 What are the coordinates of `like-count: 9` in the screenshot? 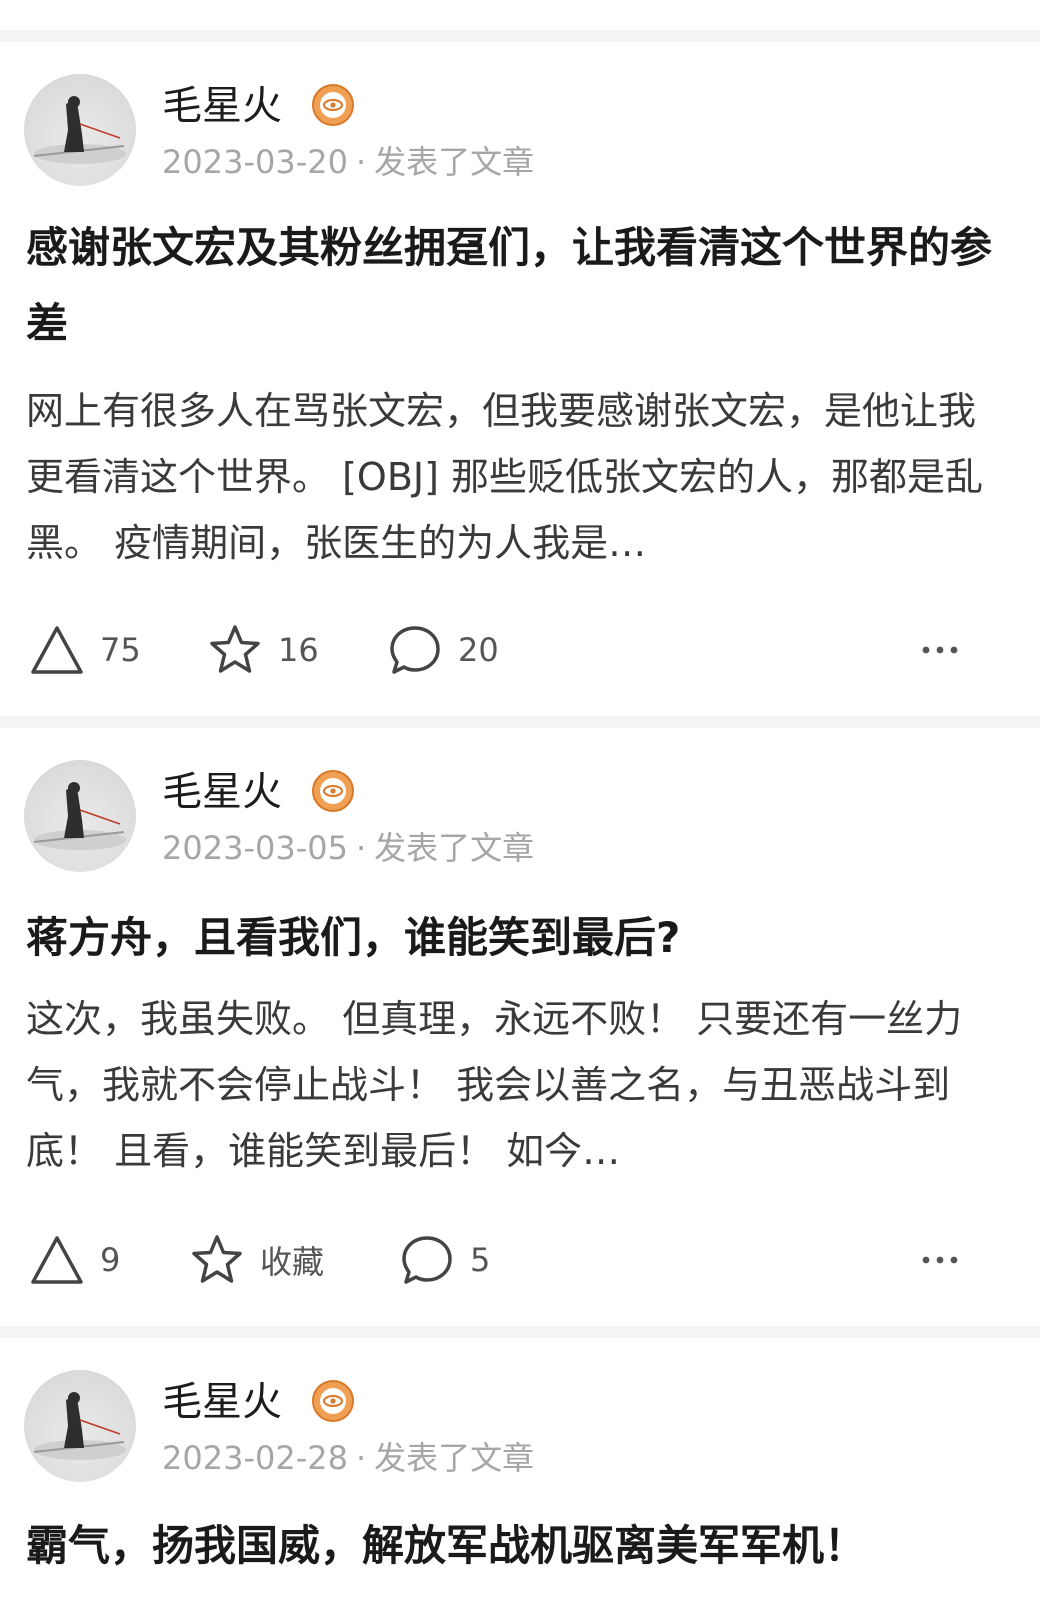 It's located at (110, 1260).